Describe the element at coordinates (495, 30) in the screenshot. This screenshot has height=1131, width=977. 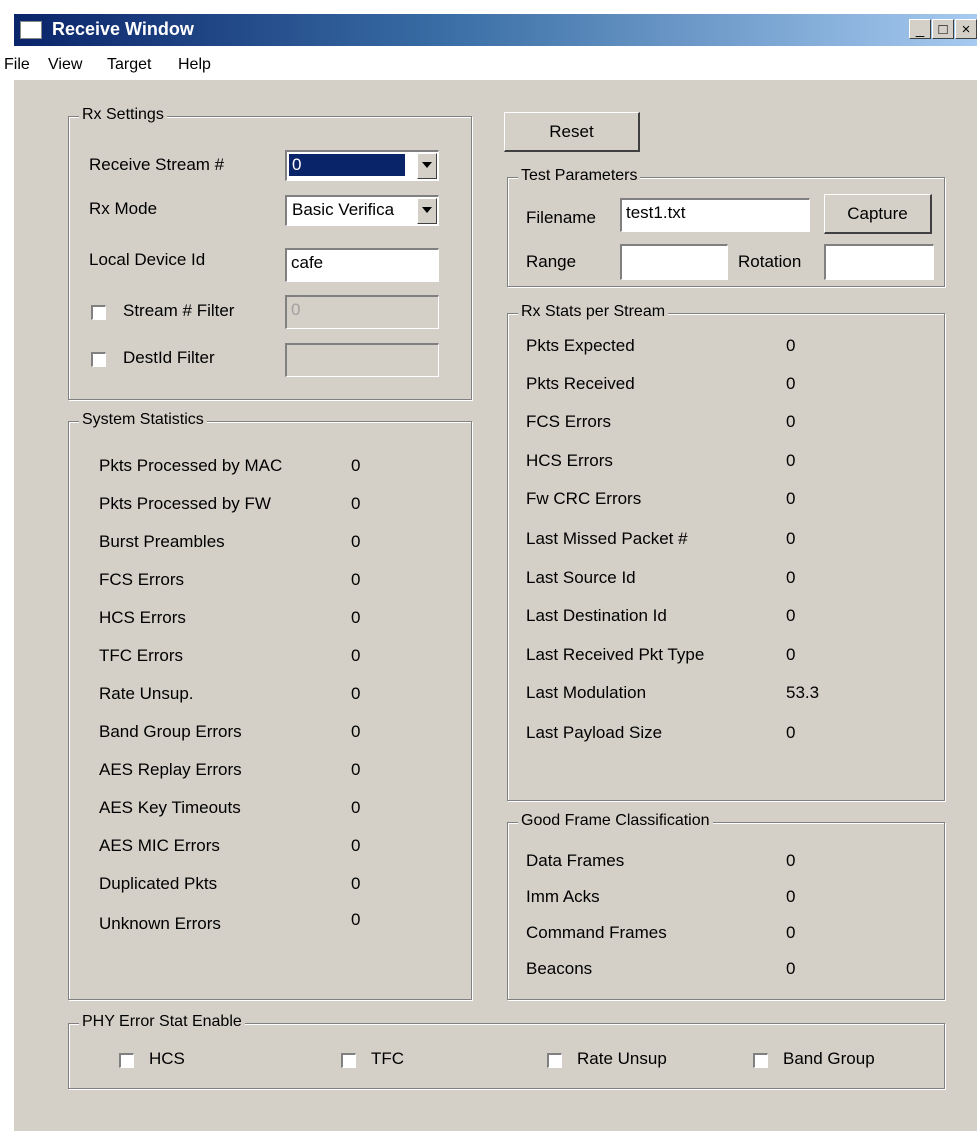
I see `title-bar: Receive Window _ □ ×` at that location.